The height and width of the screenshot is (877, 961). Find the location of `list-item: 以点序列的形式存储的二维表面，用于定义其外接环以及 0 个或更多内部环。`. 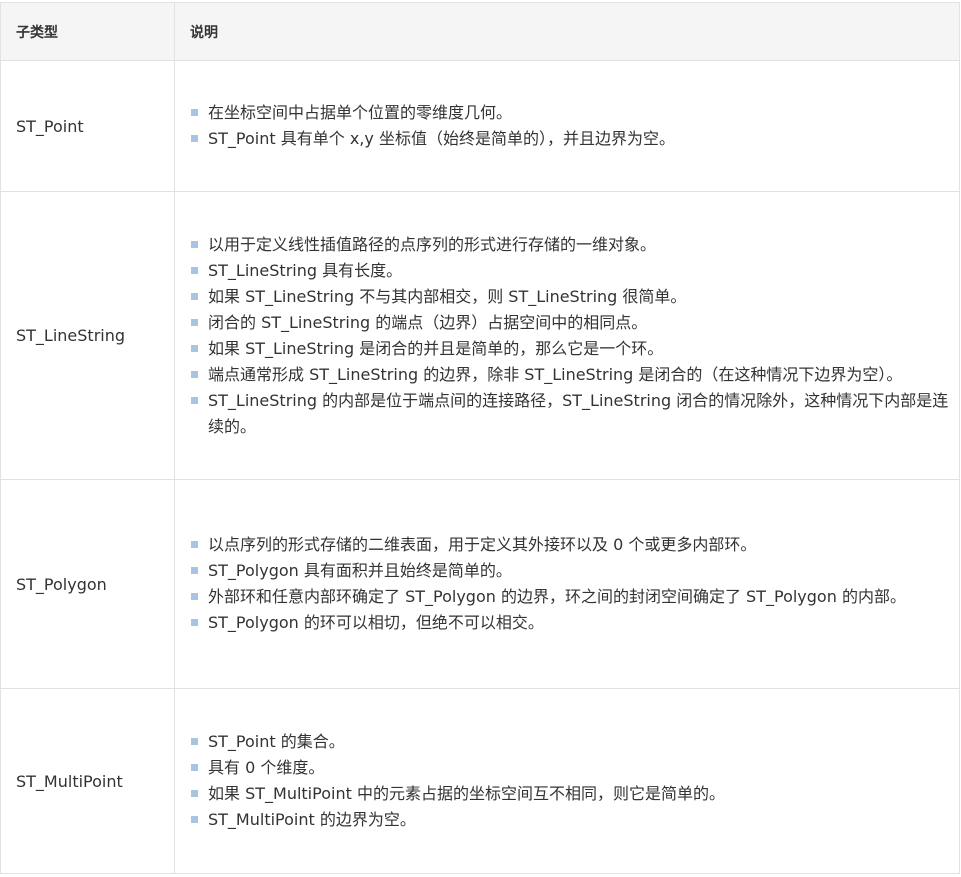

list-item: 以点序列的形式存储的二维表面，用于定义其外接环以及 0 个或更多内部环。 is located at coordinates (569, 545).